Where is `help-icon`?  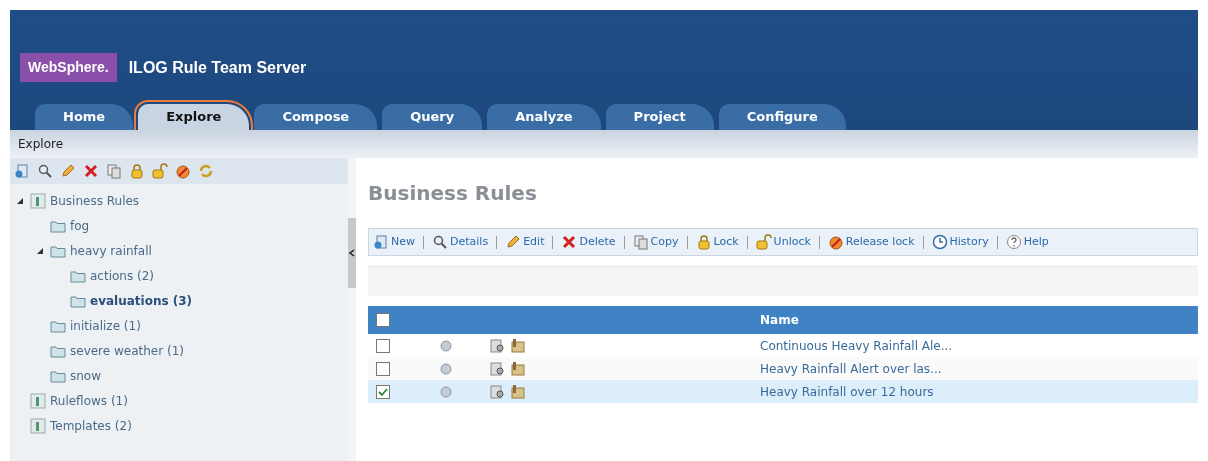
help-icon is located at coordinates (1013, 242).